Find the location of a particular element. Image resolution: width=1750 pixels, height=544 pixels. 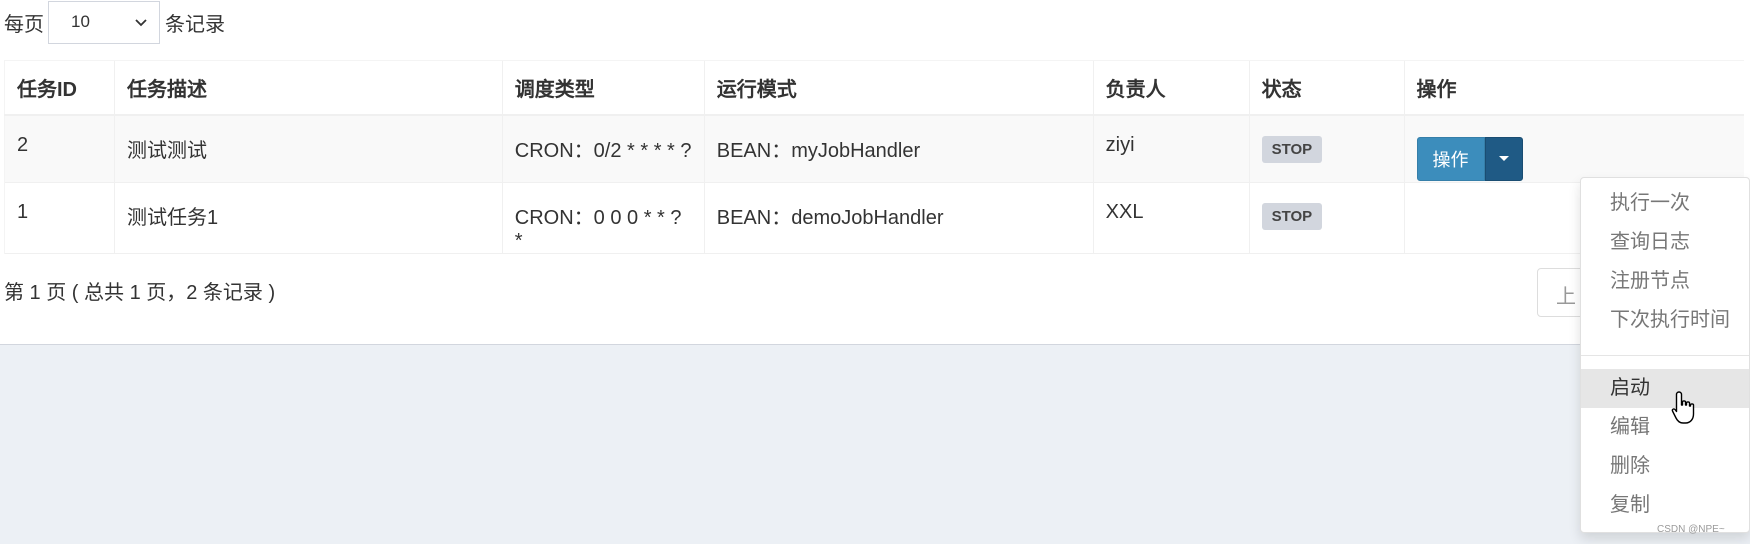

menu-item-query-log: 查询日志 is located at coordinates (1665, 242).